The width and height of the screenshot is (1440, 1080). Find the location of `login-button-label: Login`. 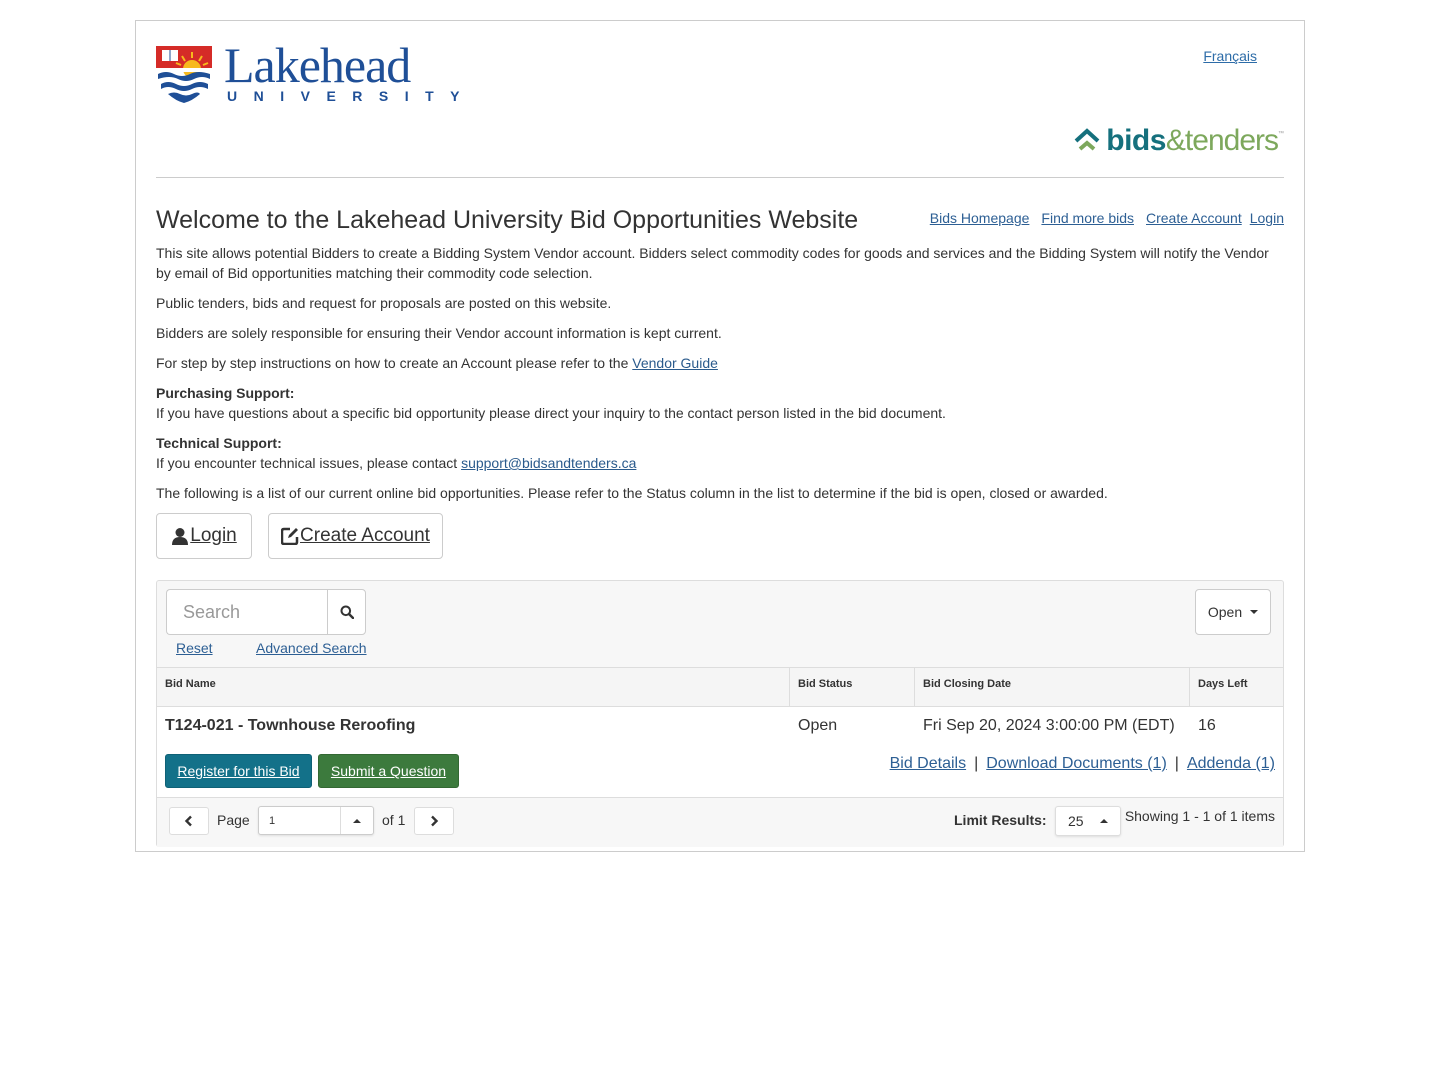

login-button-label: Login is located at coordinates (213, 535).